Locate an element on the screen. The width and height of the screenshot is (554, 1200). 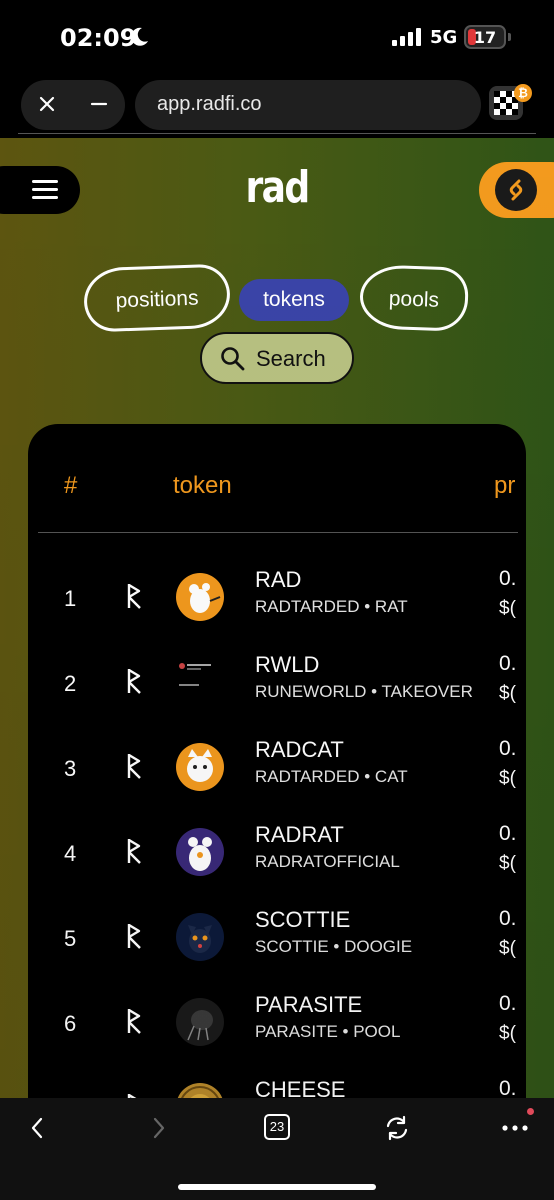
token-subtitle: RADRATOFFICIAL is located at coordinates (327, 861).